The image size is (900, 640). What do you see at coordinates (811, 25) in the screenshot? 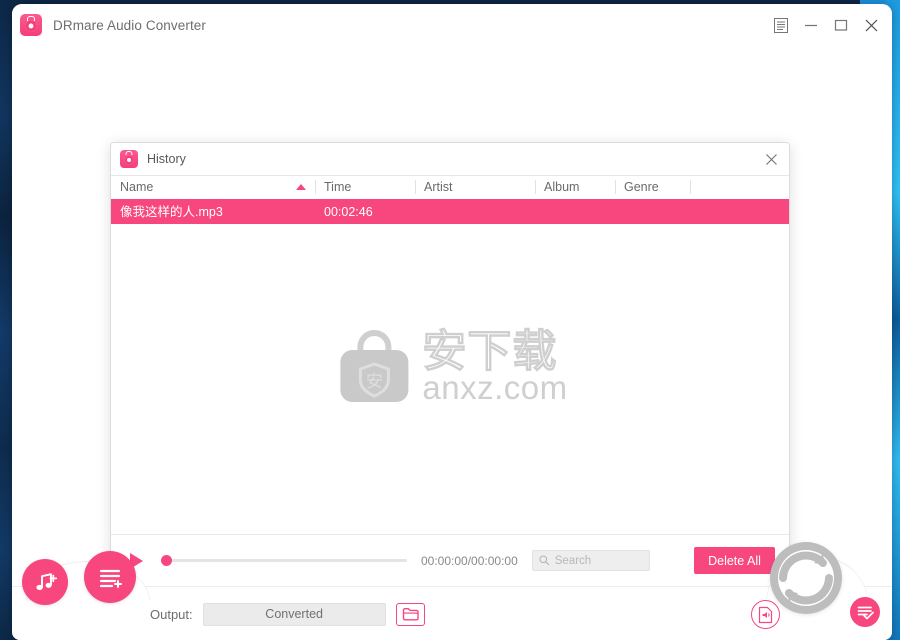
I see `minimize-icon` at bounding box center [811, 25].